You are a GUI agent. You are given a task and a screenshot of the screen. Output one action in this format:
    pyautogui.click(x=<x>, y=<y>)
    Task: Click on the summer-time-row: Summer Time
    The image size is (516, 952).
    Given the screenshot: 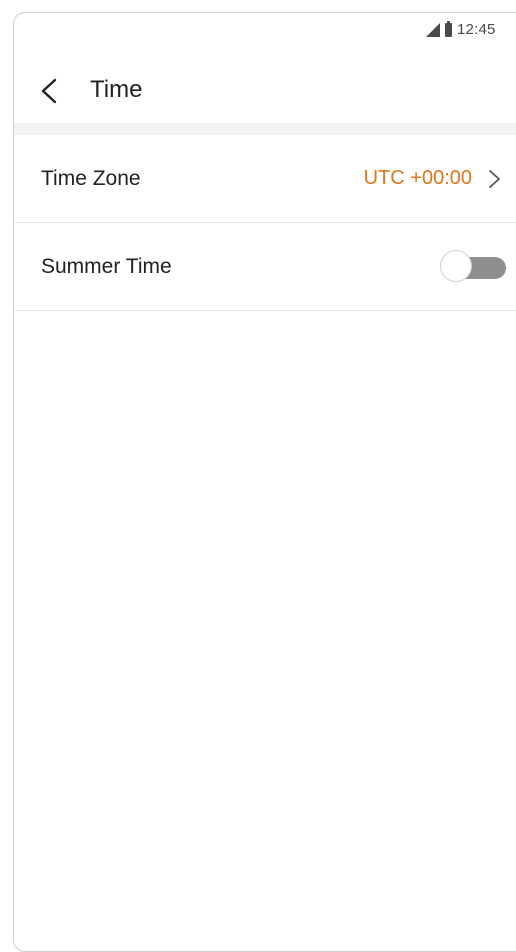 What is the action you would take?
    pyautogui.click(x=265, y=267)
    